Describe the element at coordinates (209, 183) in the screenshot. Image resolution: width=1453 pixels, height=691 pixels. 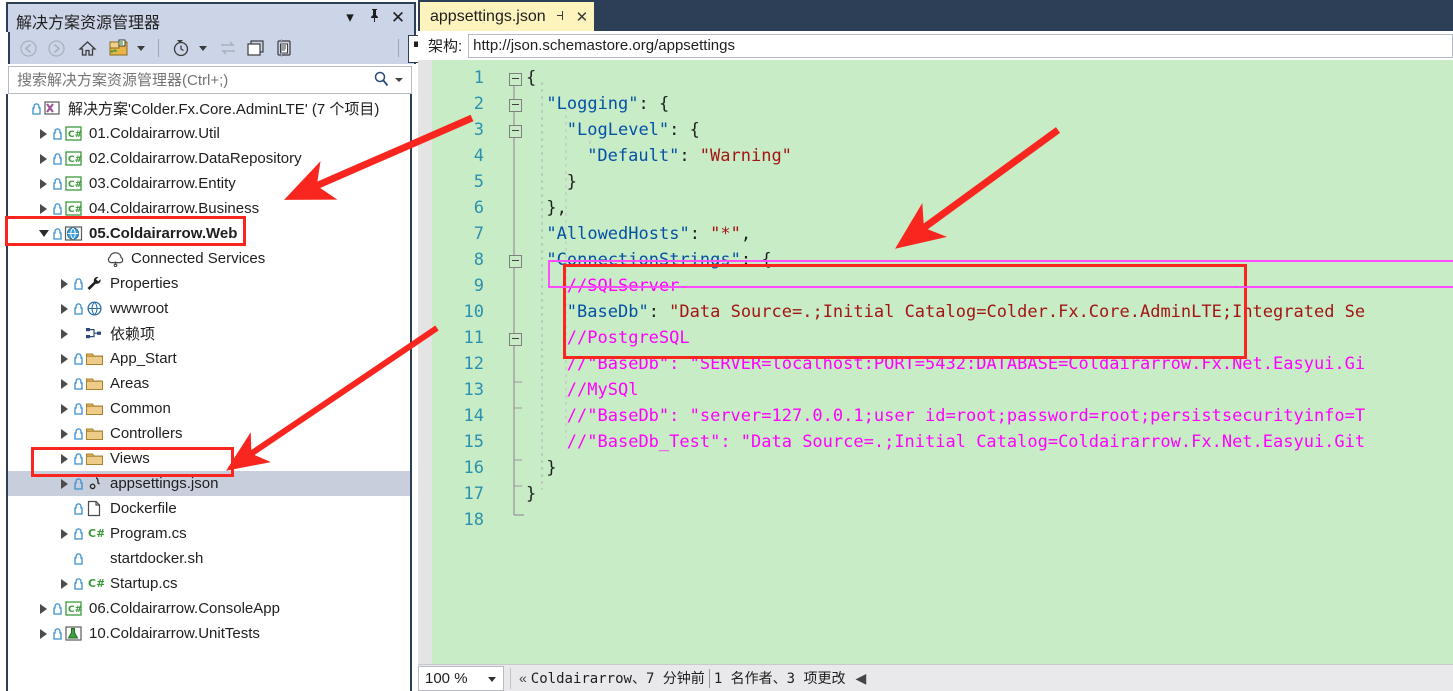
I see `tree-item-03.coldairarrow.entity: C# 03.Coldairarrow.Entity` at that location.